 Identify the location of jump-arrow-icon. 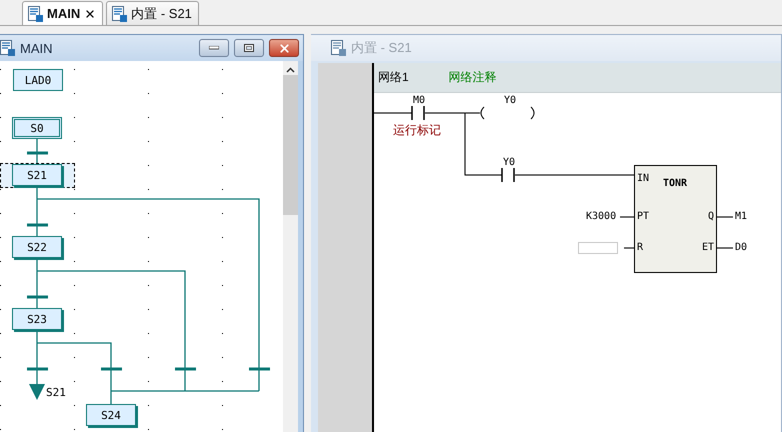
(37, 392).